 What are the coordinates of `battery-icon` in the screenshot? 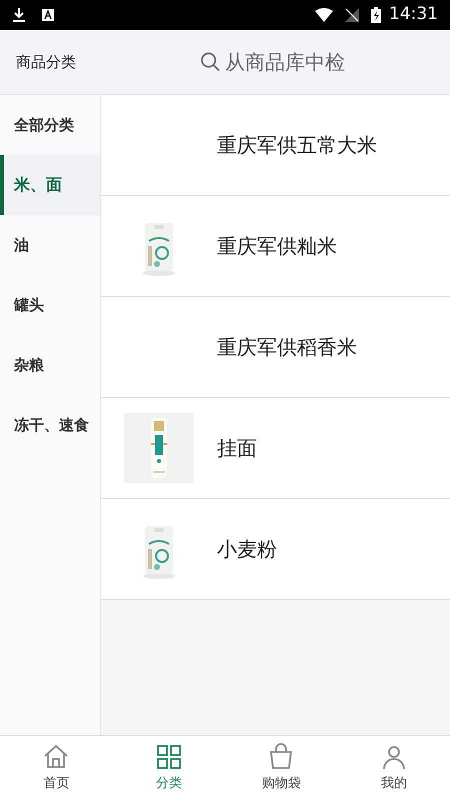 It's located at (376, 15).